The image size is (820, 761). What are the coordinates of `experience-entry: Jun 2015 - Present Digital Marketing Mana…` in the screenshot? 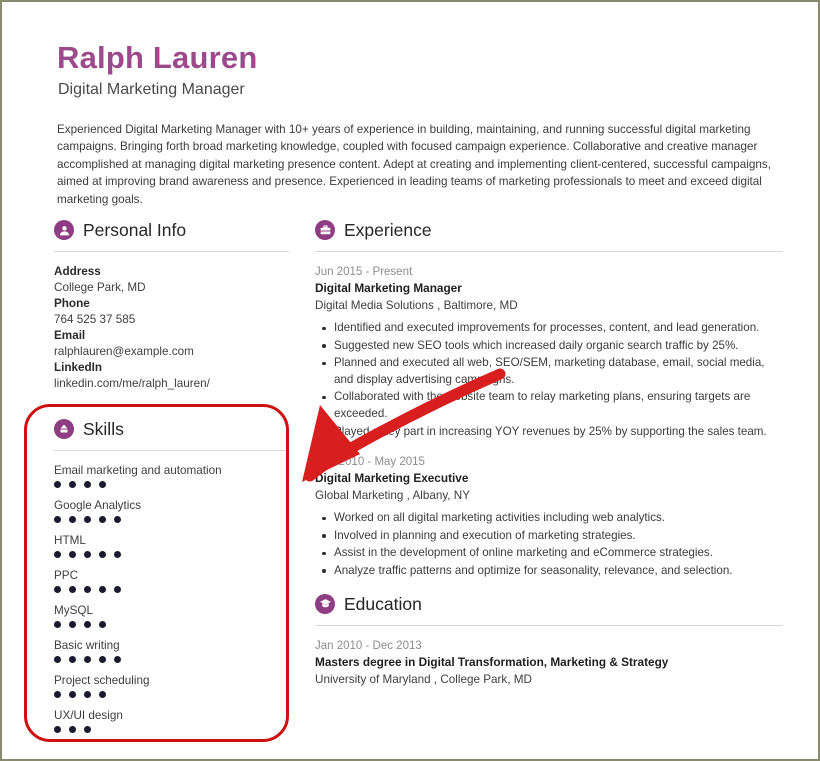 It's located at (549, 352).